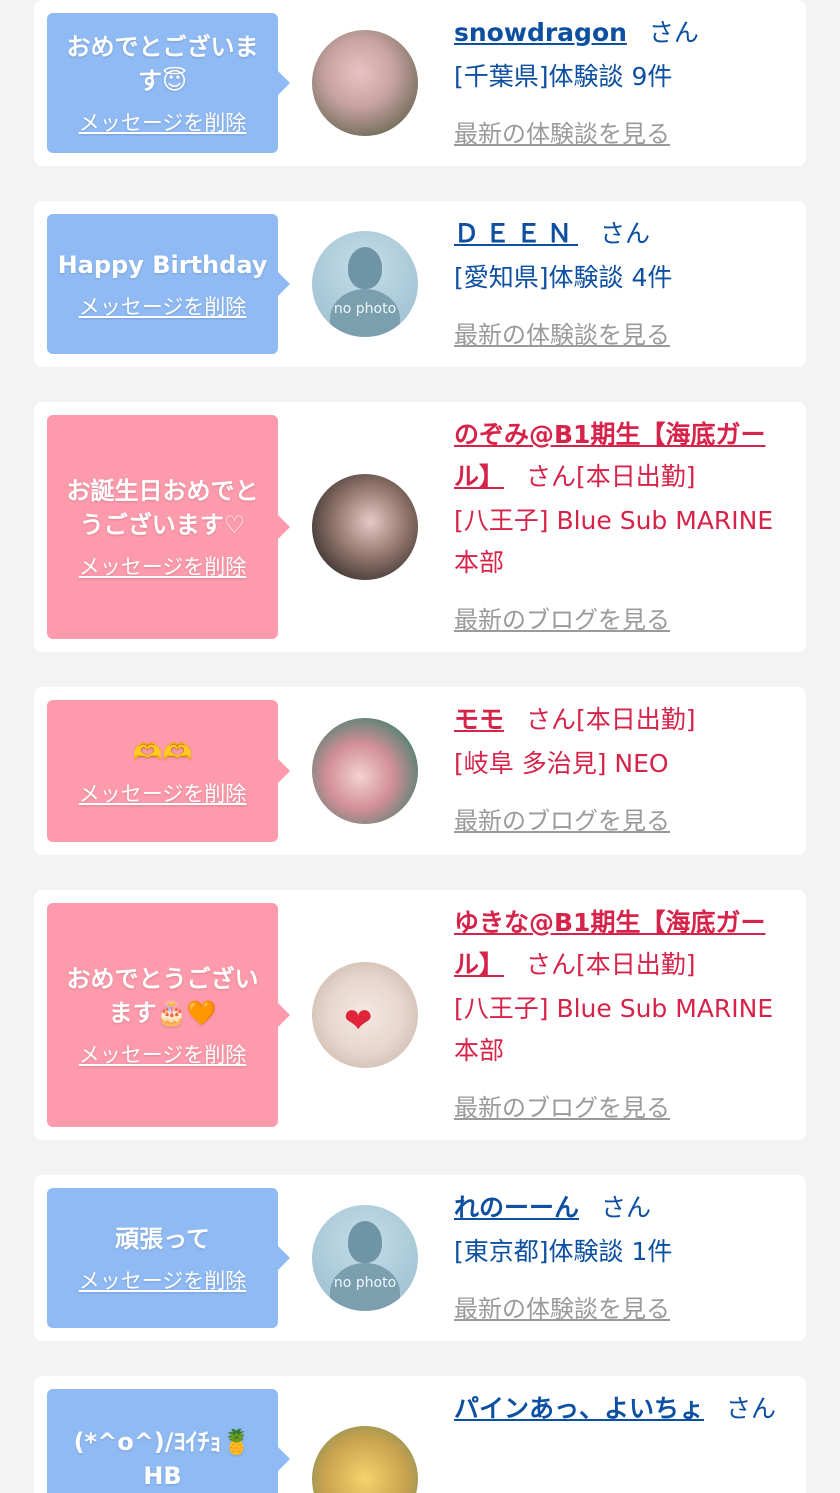 The height and width of the screenshot is (1493, 840). Describe the element at coordinates (563, 277) in the screenshot. I see `sender-detail: [愛知県]体験談 4件` at that location.